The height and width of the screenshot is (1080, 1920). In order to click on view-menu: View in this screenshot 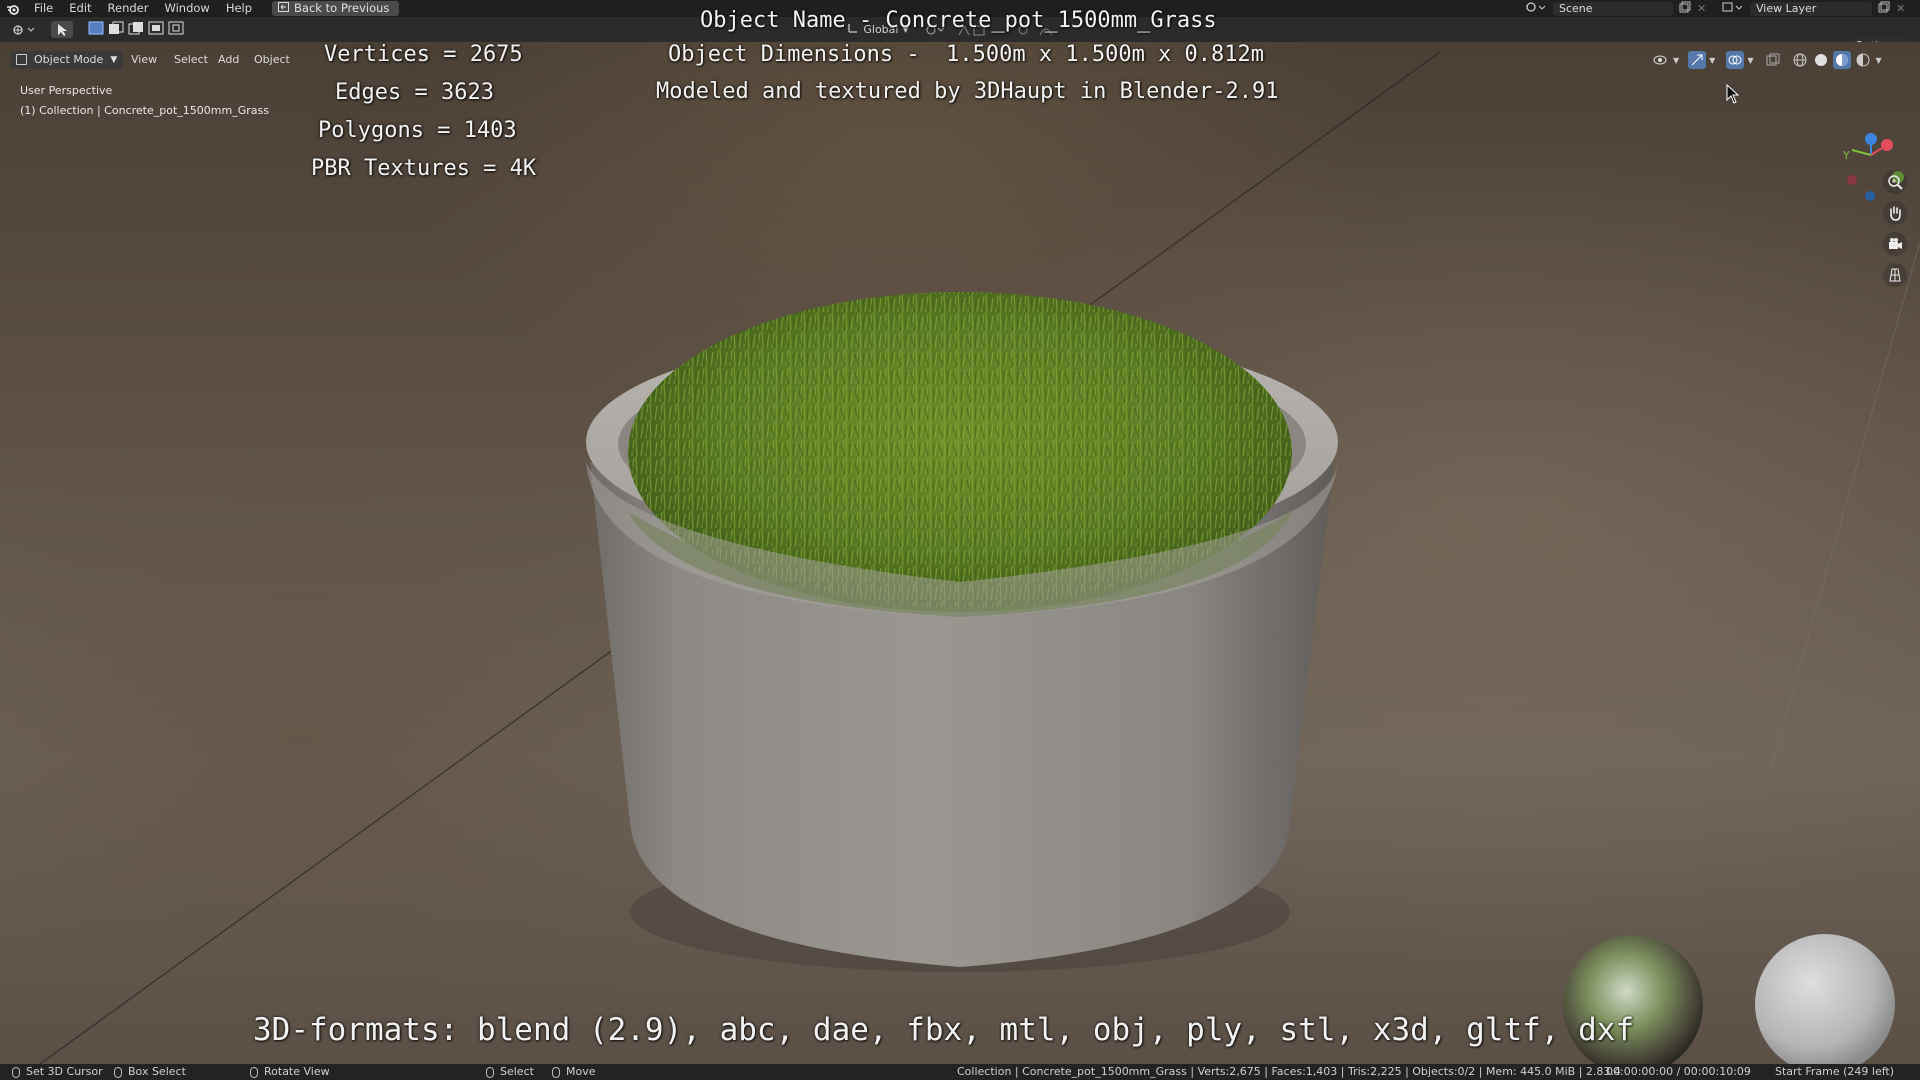, I will do `click(144, 60)`.